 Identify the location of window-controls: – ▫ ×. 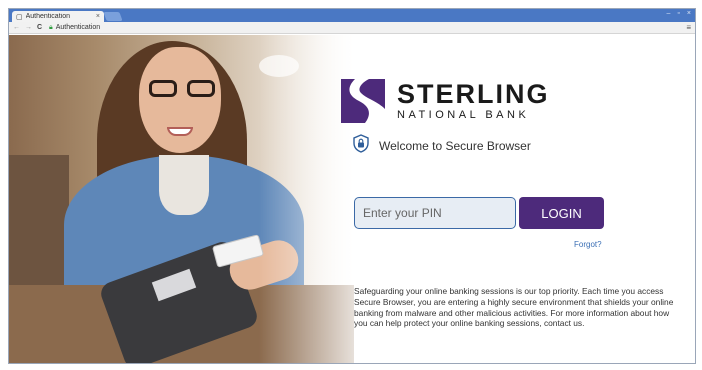
(679, 13).